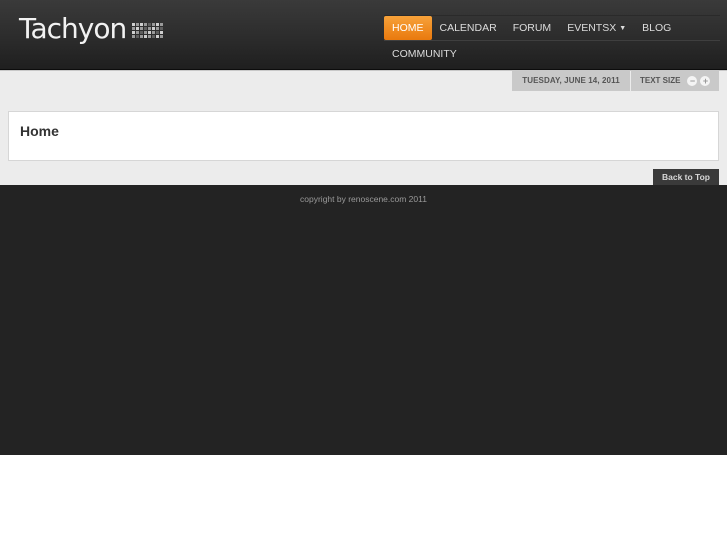  I want to click on nav-item-eventsx: EVENTSX ▼, so click(596, 28).